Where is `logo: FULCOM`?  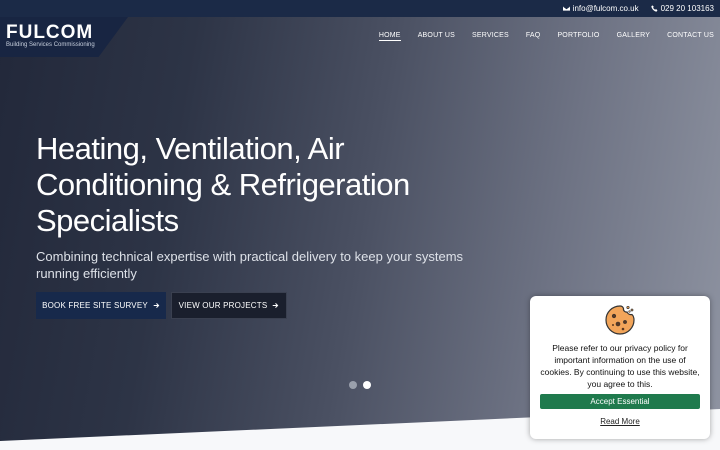
logo: FULCOM is located at coordinates (49, 33).